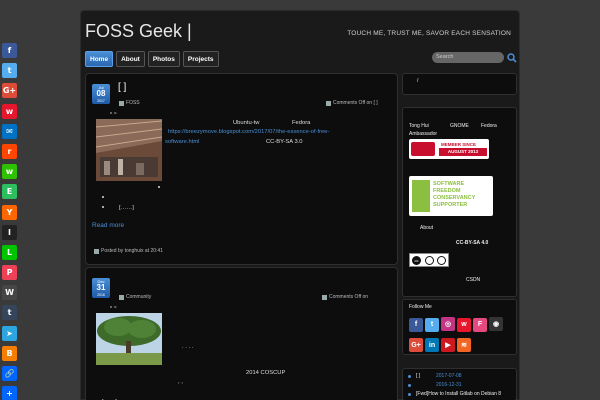 Image resolution: width=600 pixels, height=400 pixels. I want to click on share-reddit-icon: r, so click(9, 151).